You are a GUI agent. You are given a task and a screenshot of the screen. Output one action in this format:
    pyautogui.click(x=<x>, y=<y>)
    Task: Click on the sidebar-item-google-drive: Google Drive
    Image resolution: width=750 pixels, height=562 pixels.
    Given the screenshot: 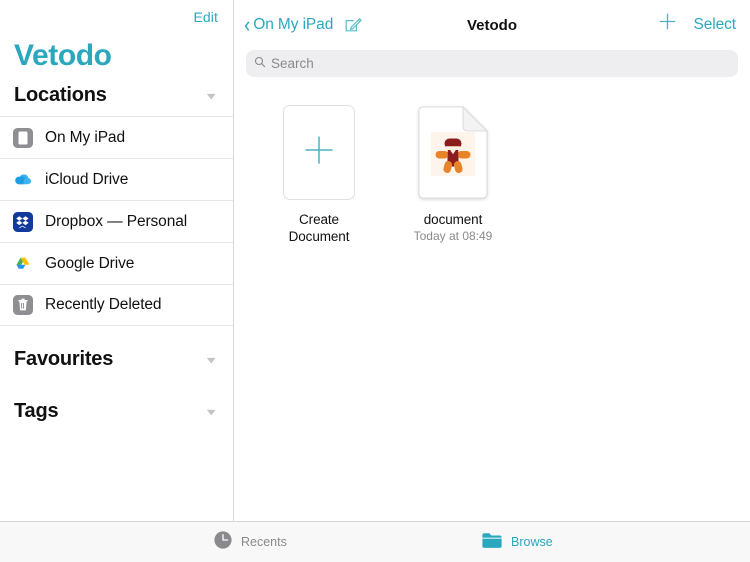 What is the action you would take?
    pyautogui.click(x=116, y=263)
    